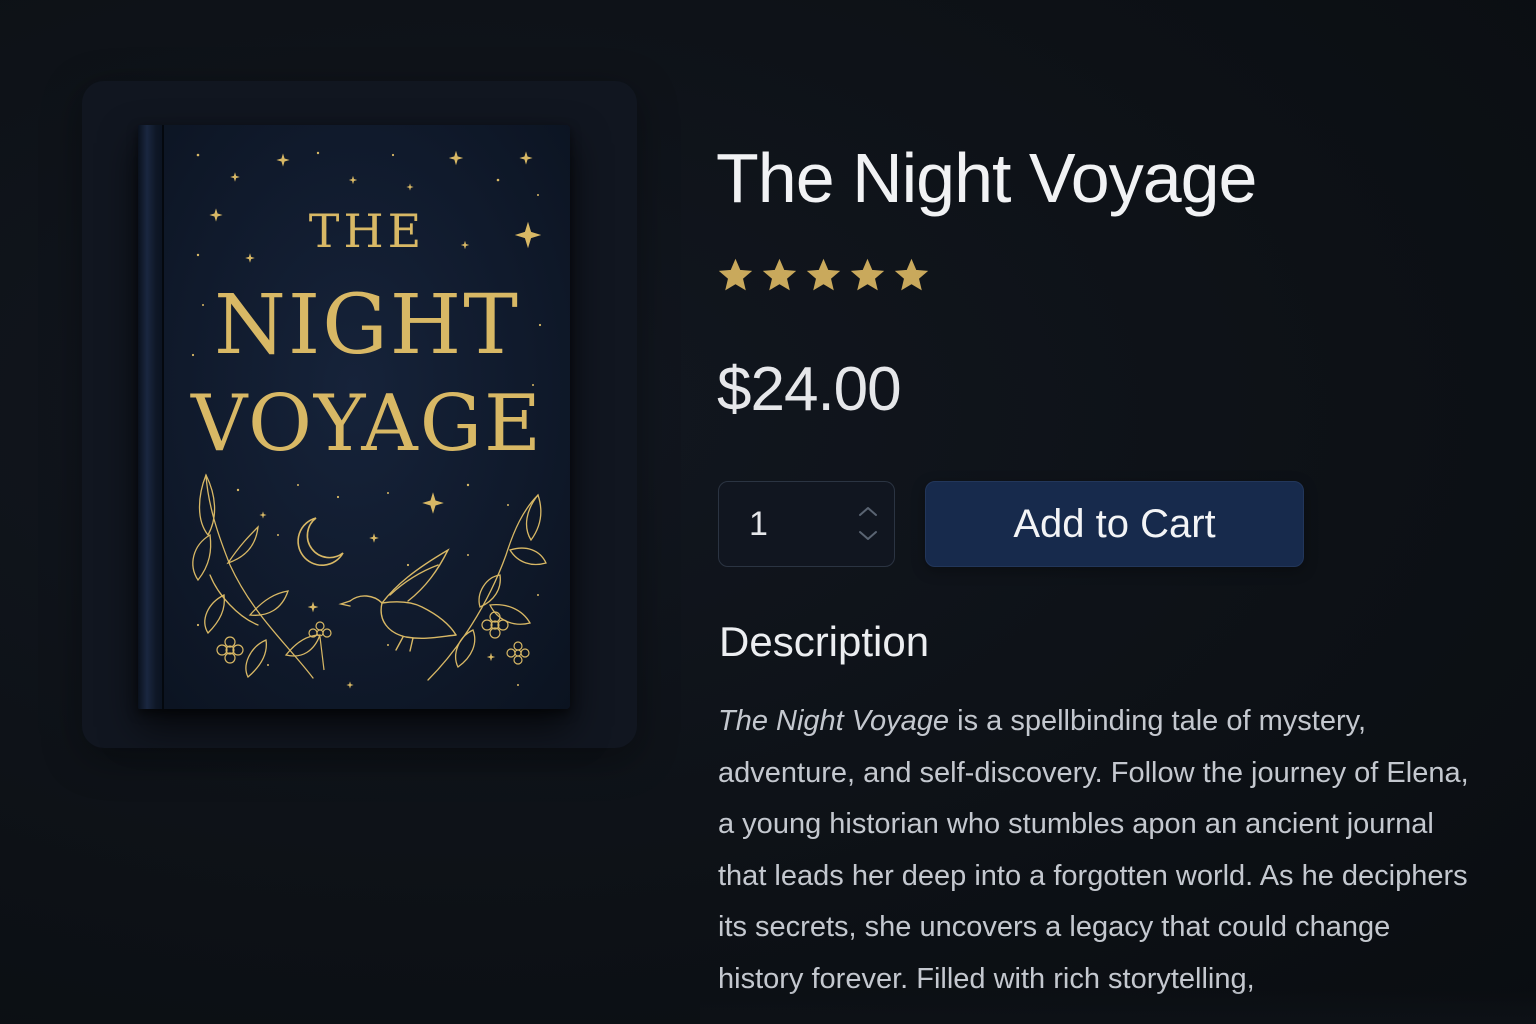  Describe the element at coordinates (367, 325) in the screenshot. I see `cover-title-line-2: NIGHT` at that location.